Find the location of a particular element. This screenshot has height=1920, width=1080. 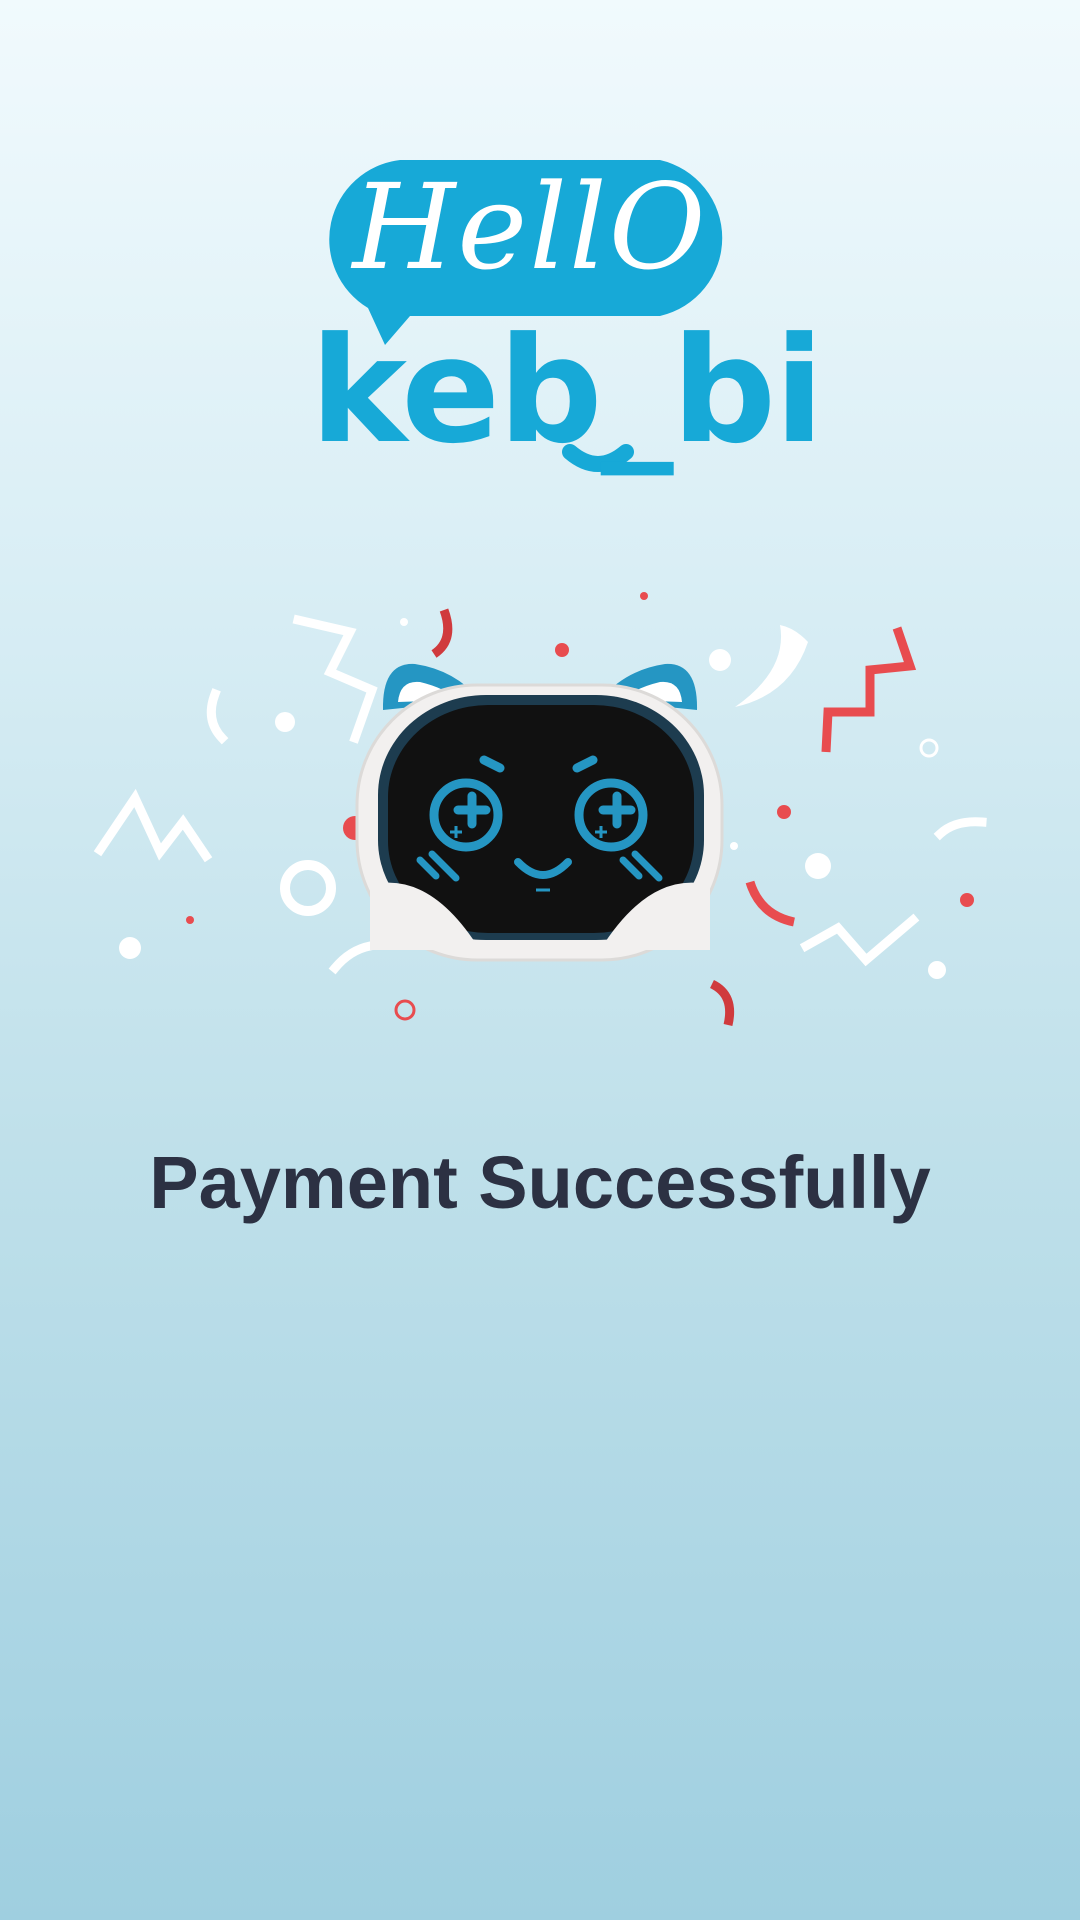

robot-cat-mascot-icon is located at coordinates (539, 812).